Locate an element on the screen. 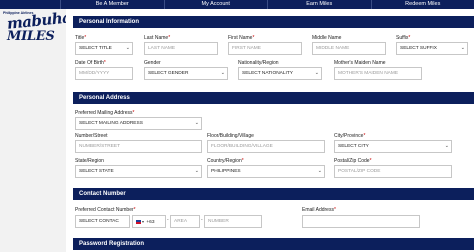  preferred-contact-label: Preferred Contact Number* is located at coordinates (105, 210).